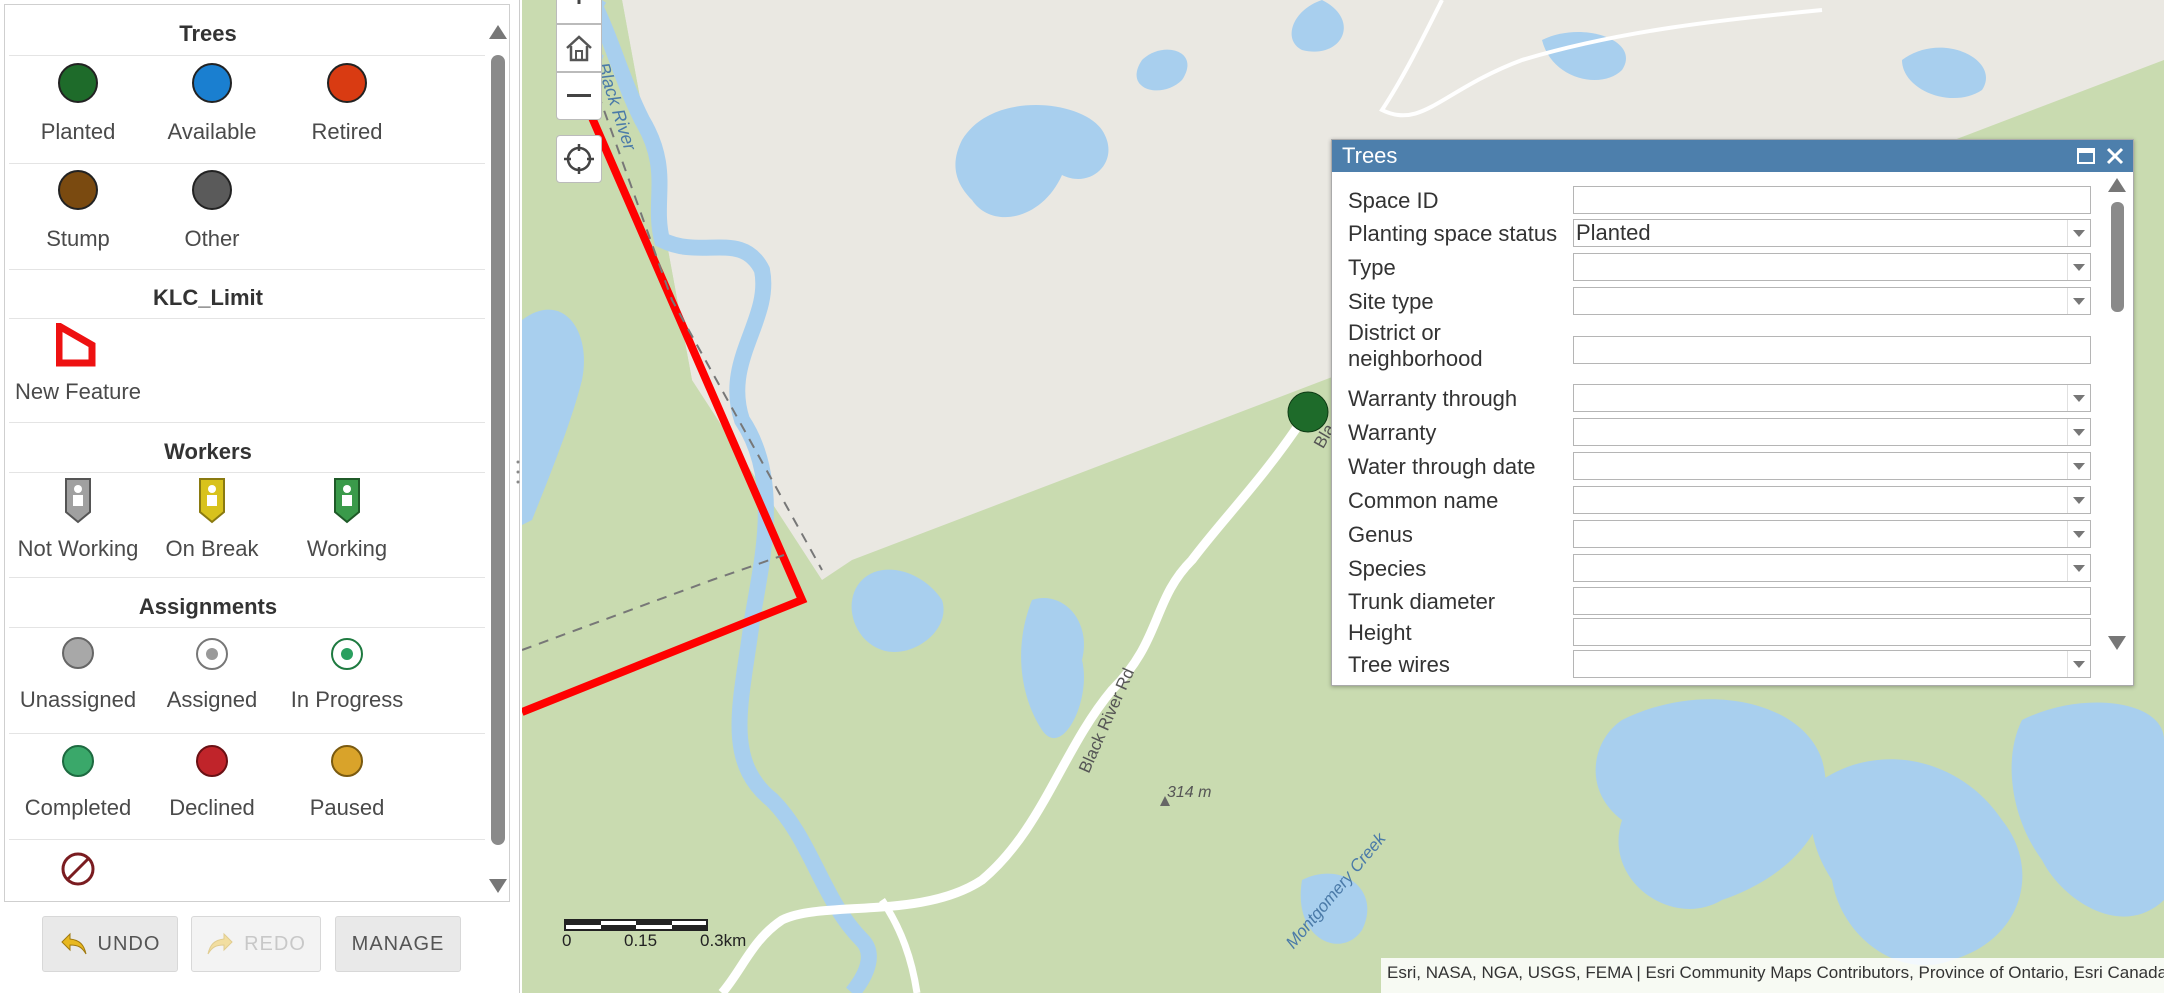 The height and width of the screenshot is (993, 2164). Describe the element at coordinates (579, 12) in the screenshot. I see `zoom-in-button` at that location.